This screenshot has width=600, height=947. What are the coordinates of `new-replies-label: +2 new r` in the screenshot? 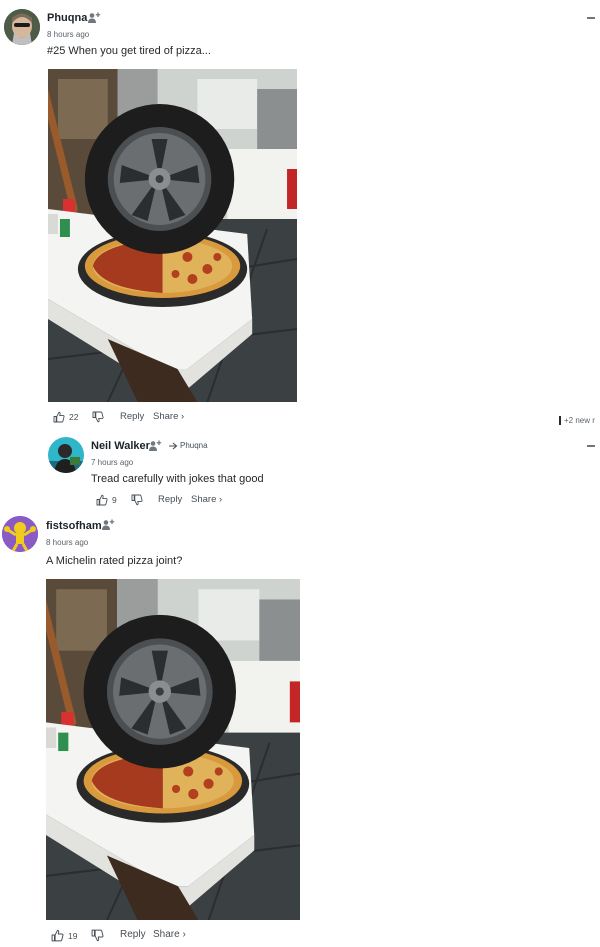 It's located at (579, 420).